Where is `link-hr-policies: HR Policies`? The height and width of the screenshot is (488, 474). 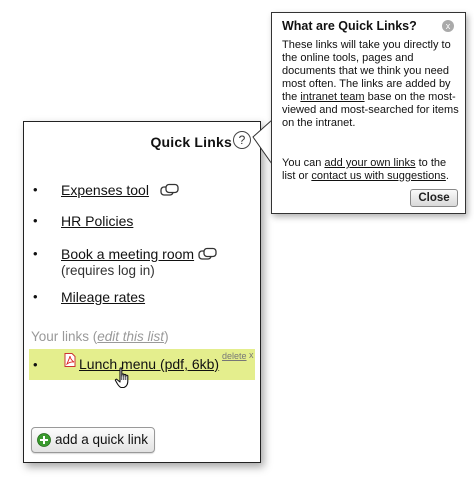 link-hr-policies: HR Policies is located at coordinates (97, 221).